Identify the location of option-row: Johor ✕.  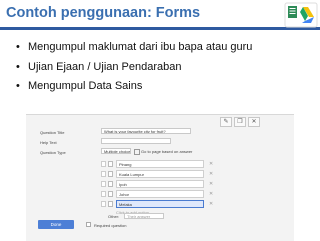
(161, 194).